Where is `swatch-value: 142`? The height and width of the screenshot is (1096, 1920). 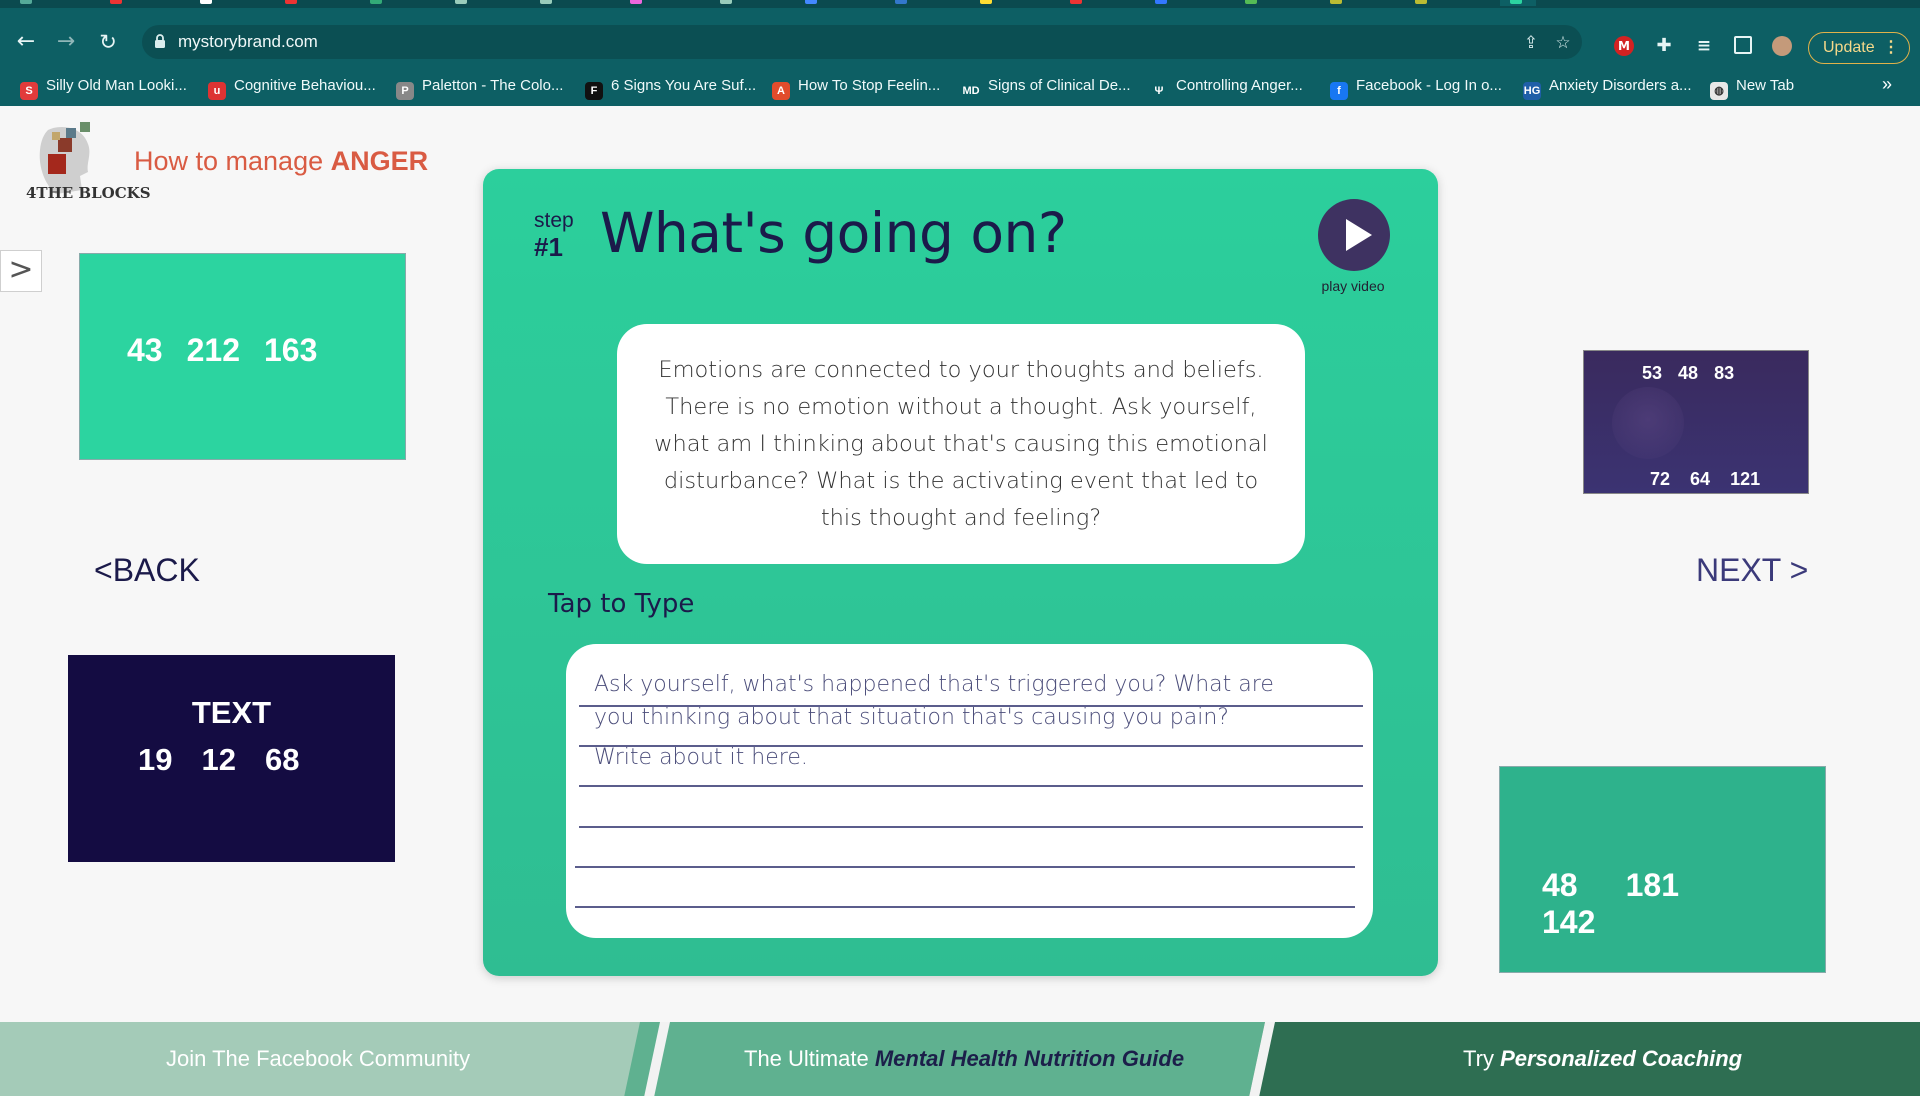 swatch-value: 142 is located at coordinates (1569, 922).